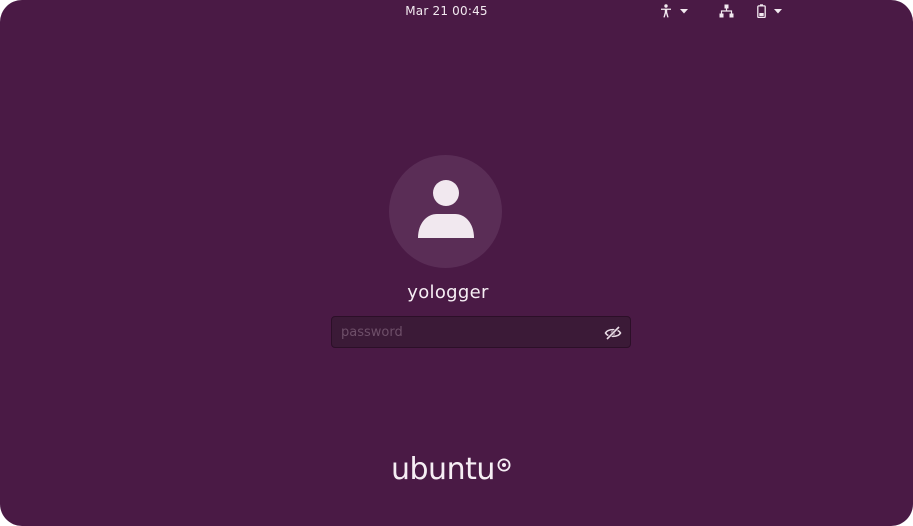  I want to click on username-label: yologger, so click(448, 292).